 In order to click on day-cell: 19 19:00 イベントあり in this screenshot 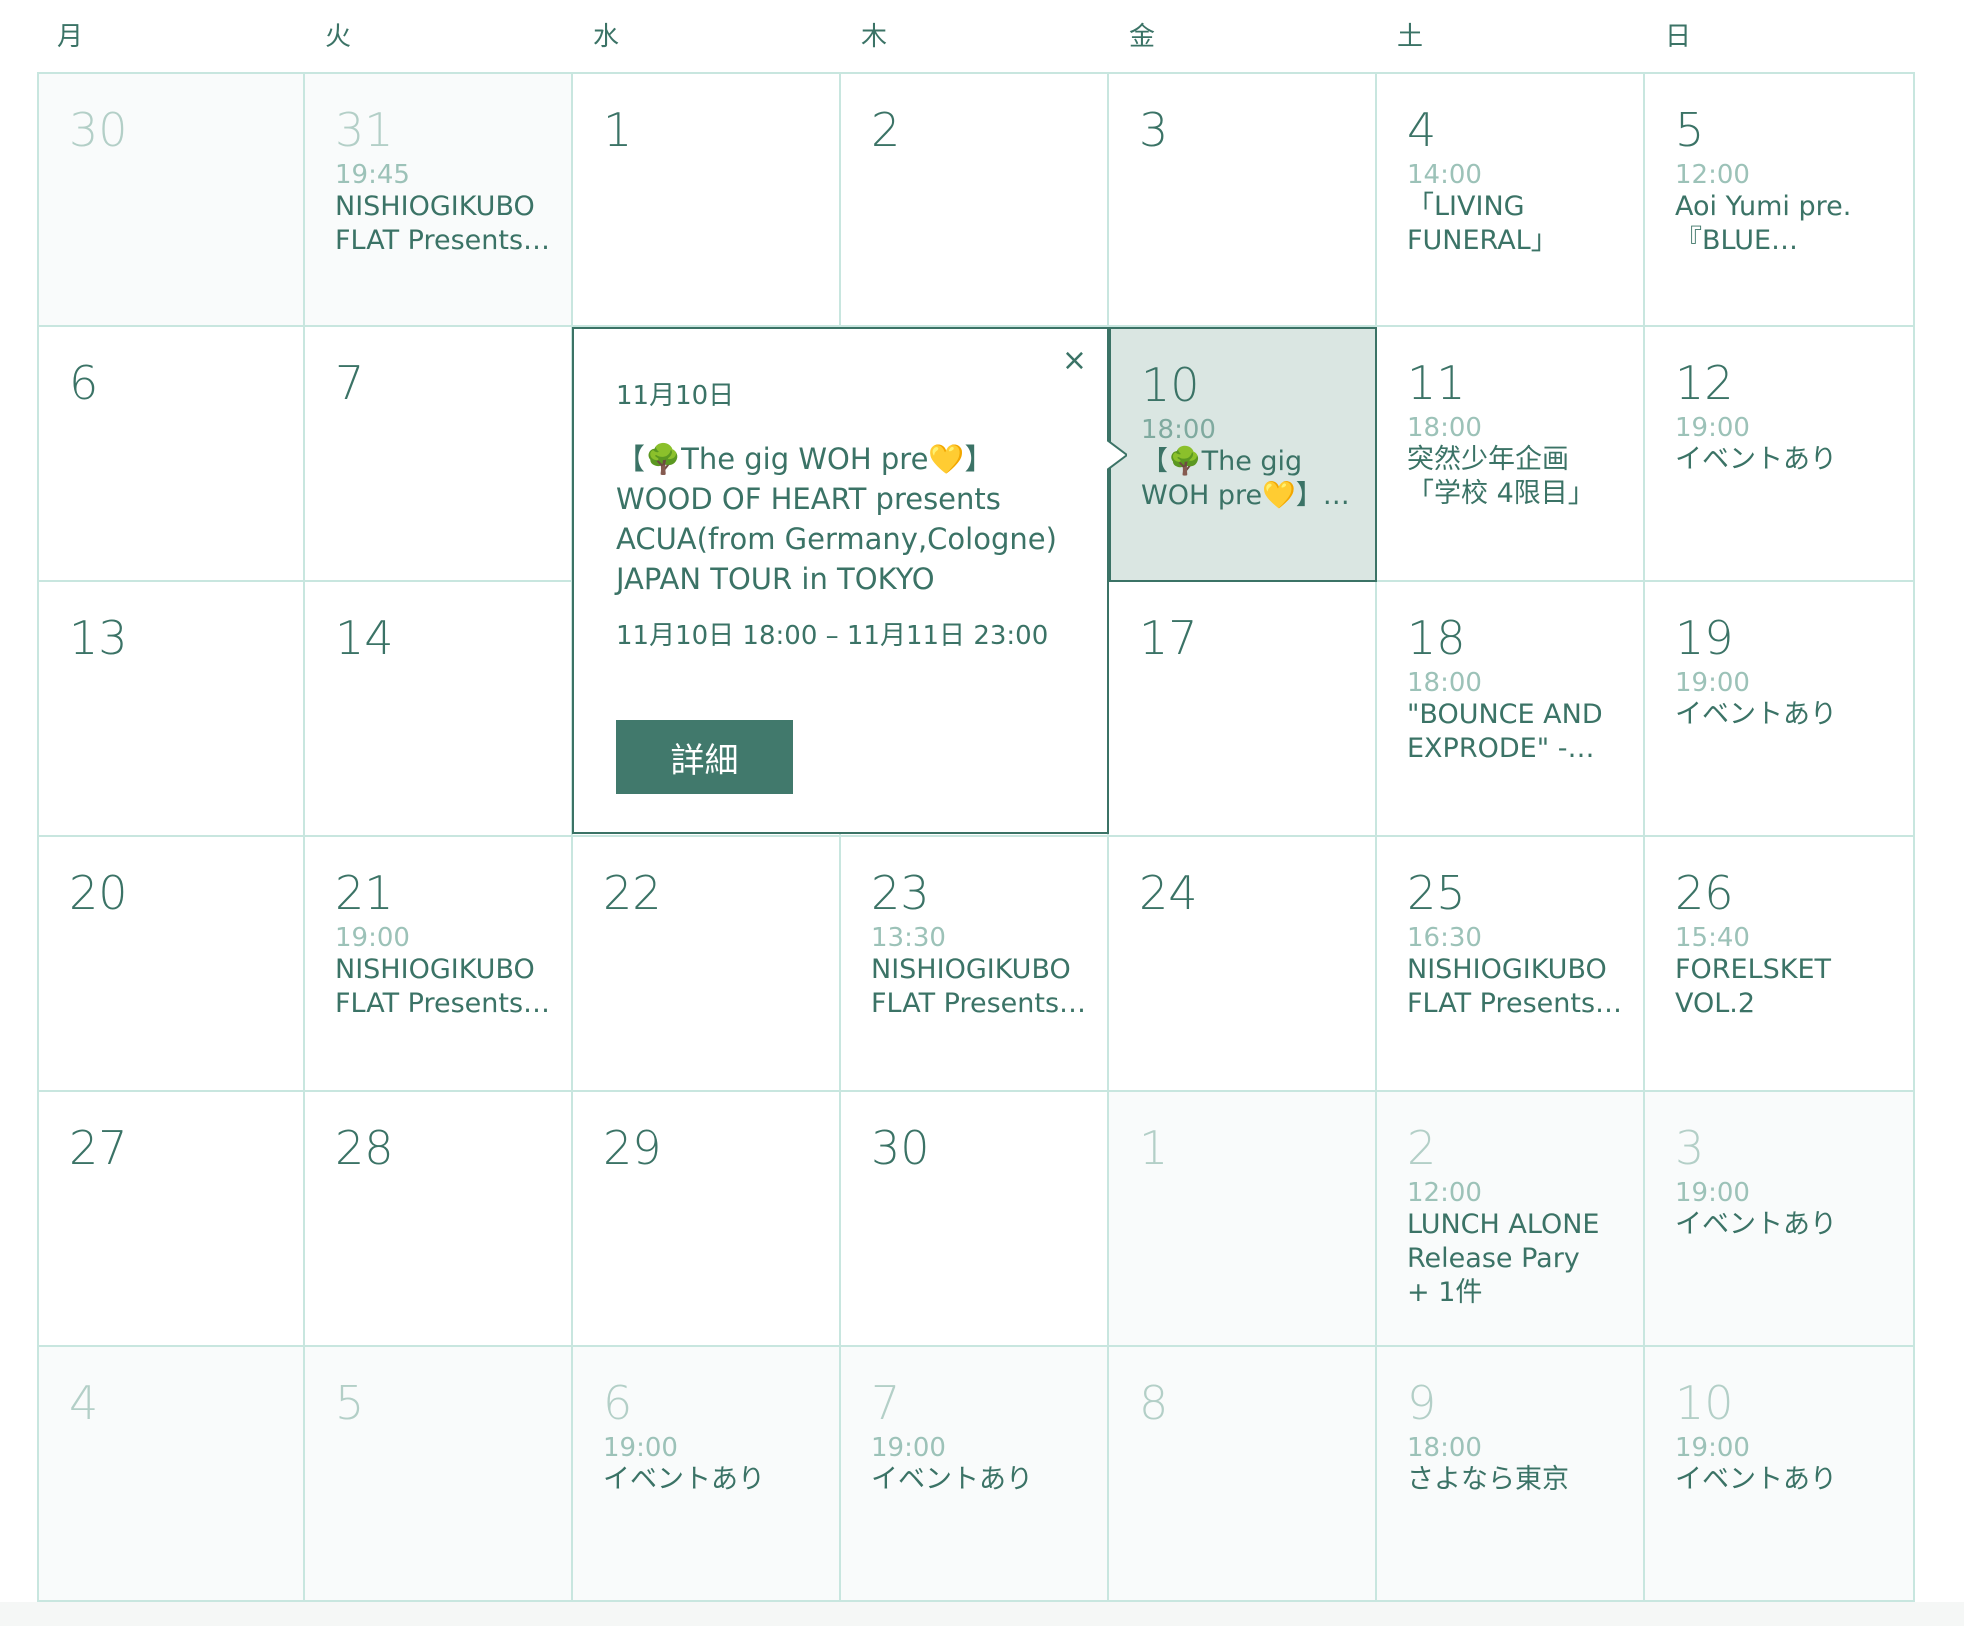, I will do `click(1780, 709)`.